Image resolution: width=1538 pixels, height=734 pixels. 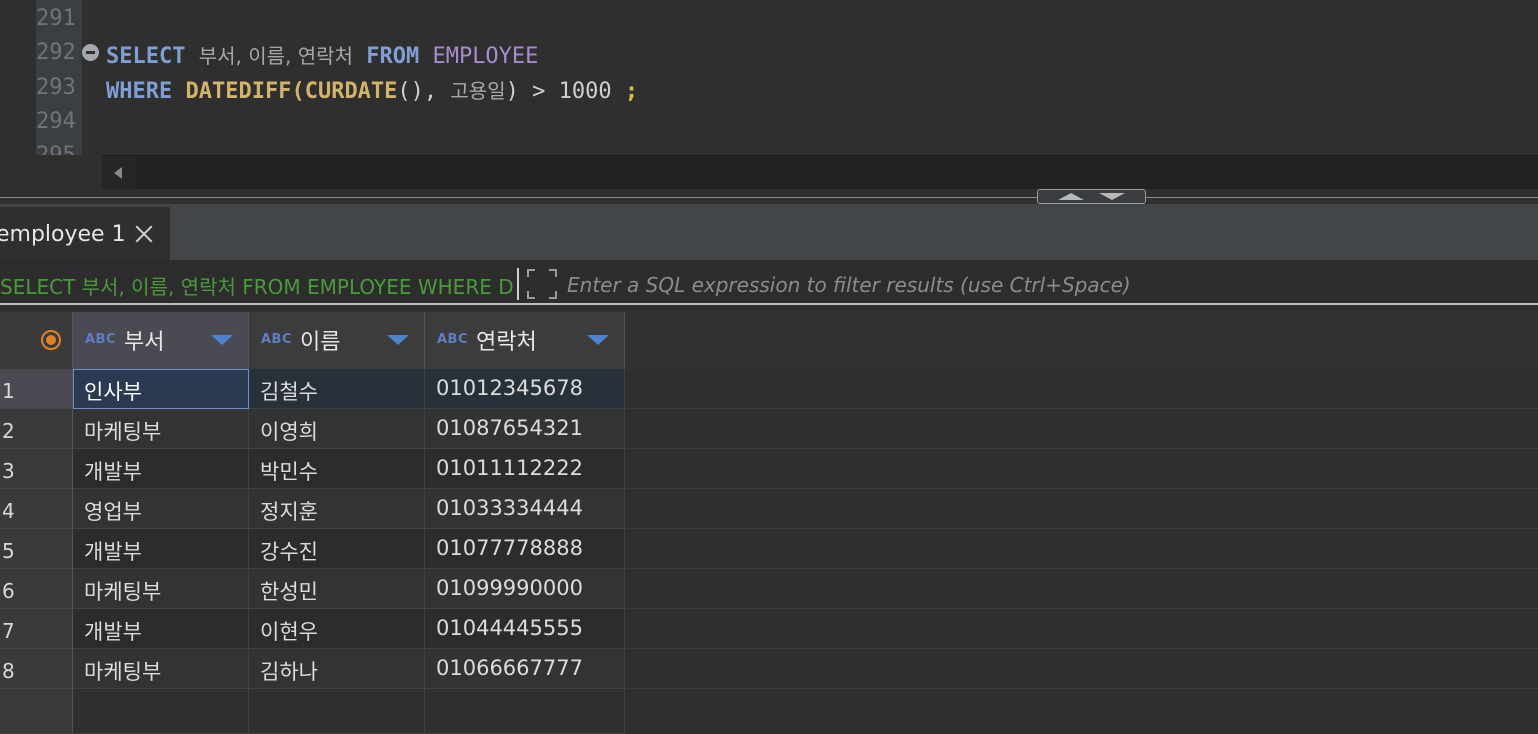 What do you see at coordinates (769, 629) in the screenshot?
I see `table-row: 7 개발부 이현우 01044445555` at bounding box center [769, 629].